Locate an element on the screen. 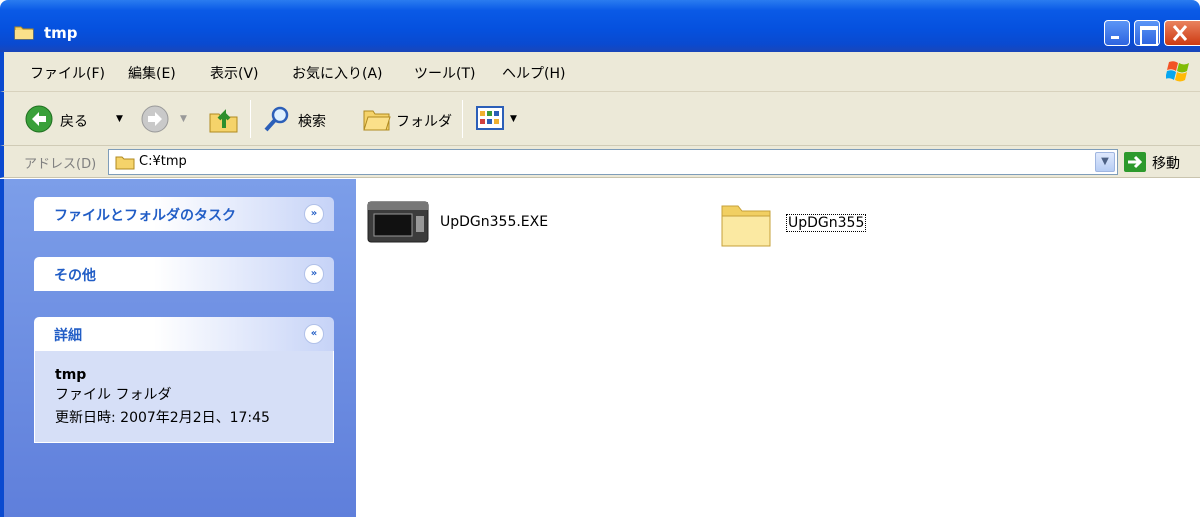 The width and height of the screenshot is (1200, 517). close-button is located at coordinates (1182, 33).